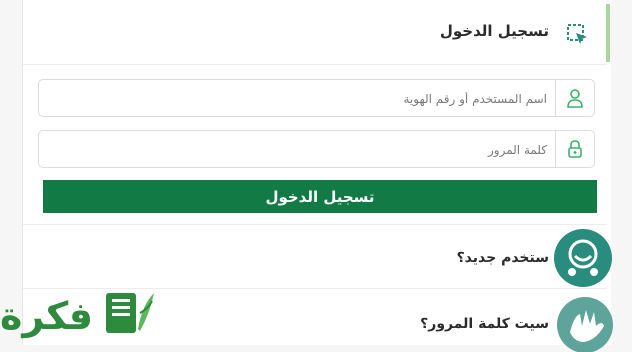  I want to click on login-button: تسجيل الدخول, so click(320, 196).